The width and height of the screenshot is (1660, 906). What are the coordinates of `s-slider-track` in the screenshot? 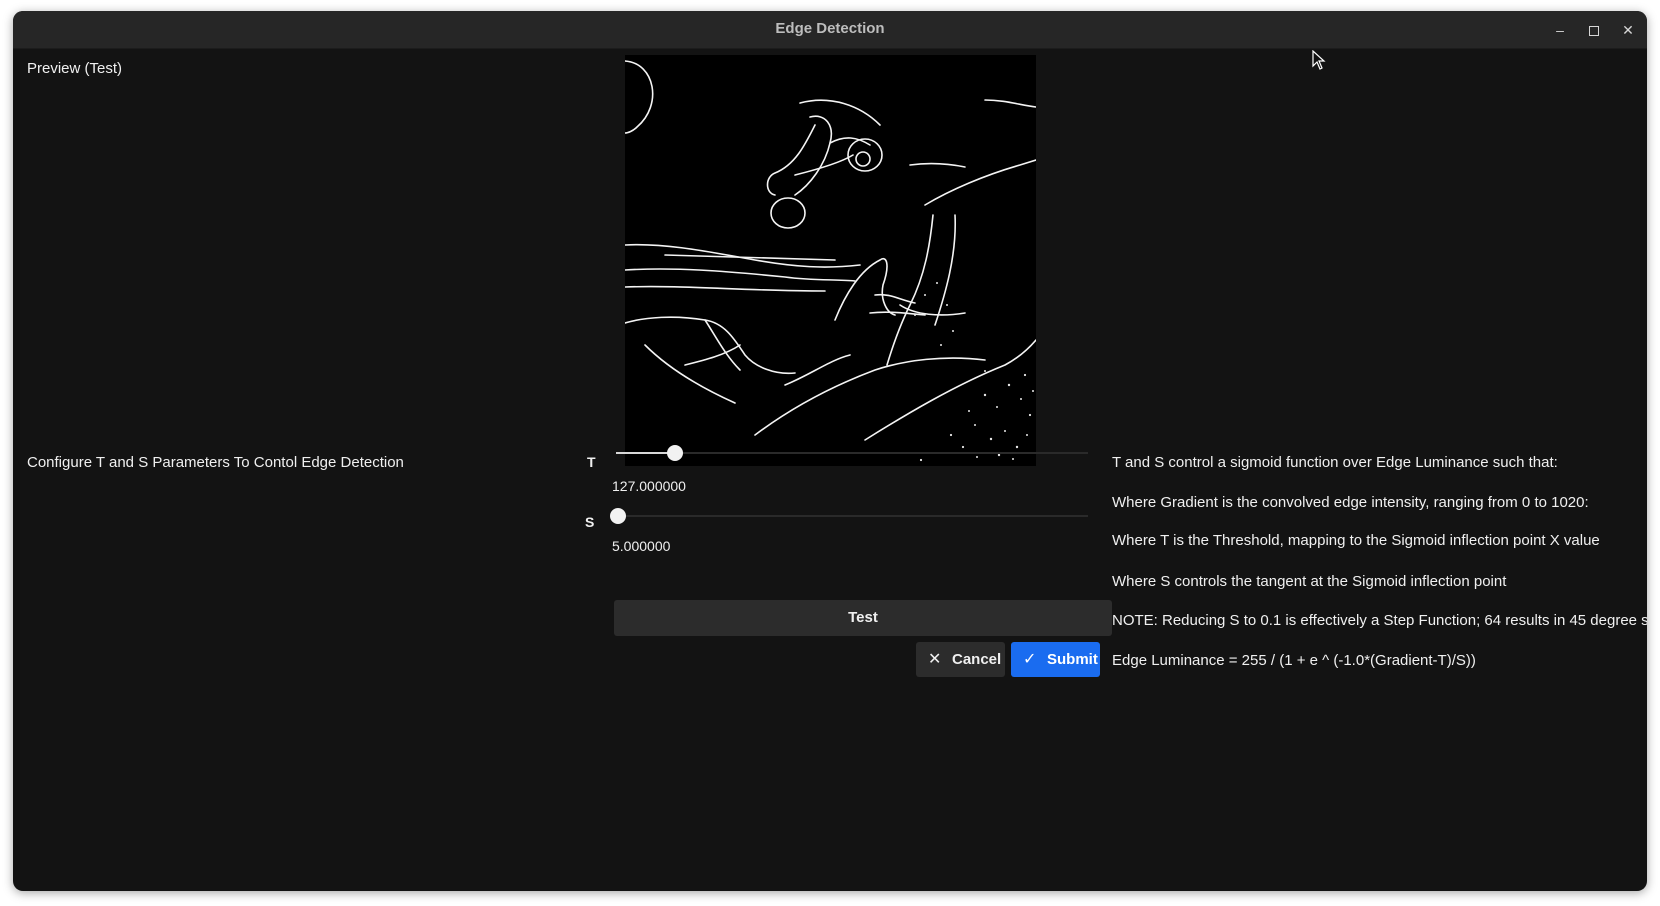 It's located at (852, 516).